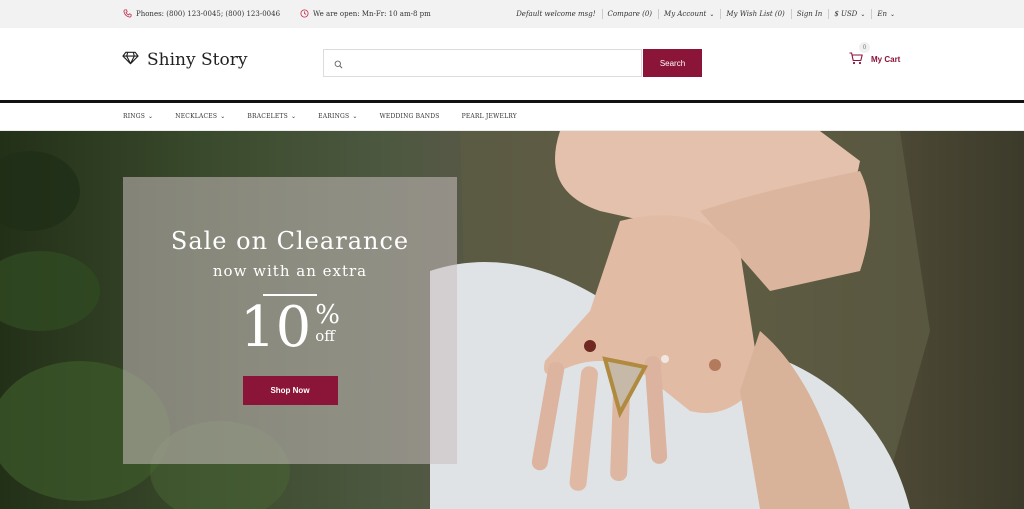 The width and height of the screenshot is (1024, 509). Describe the element at coordinates (271, 116) in the screenshot. I see `nav-item-bracelets: BRACELETS ⌄` at that location.